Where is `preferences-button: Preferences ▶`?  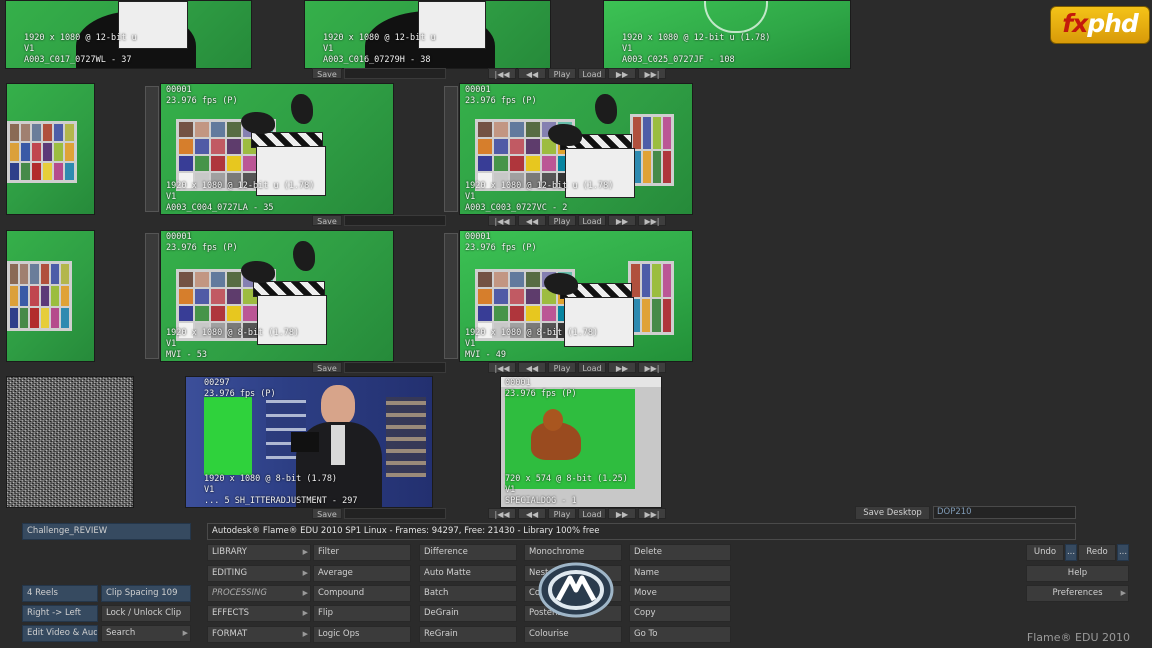
preferences-button: Preferences ▶ is located at coordinates (1077, 593).